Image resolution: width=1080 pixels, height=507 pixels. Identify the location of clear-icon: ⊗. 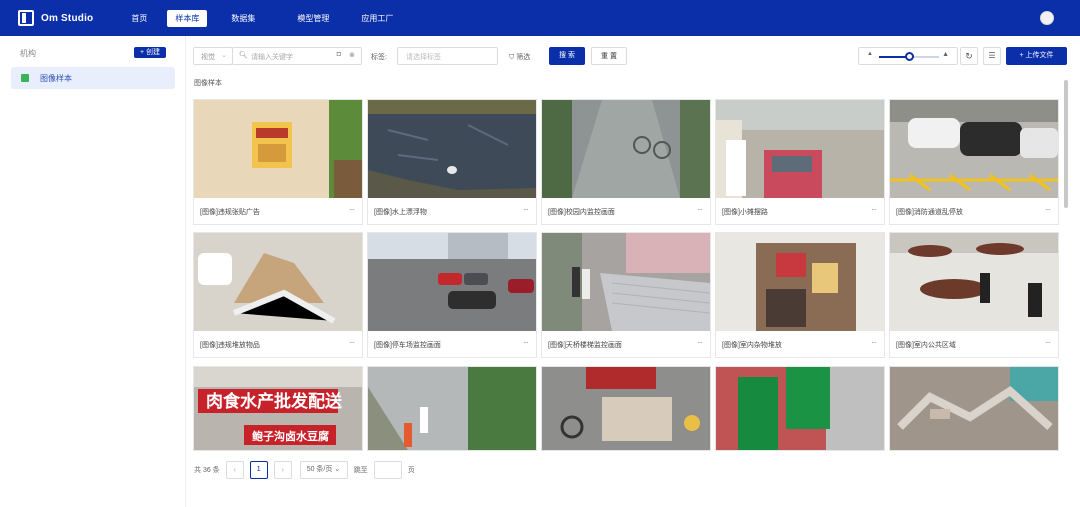
(352, 55).